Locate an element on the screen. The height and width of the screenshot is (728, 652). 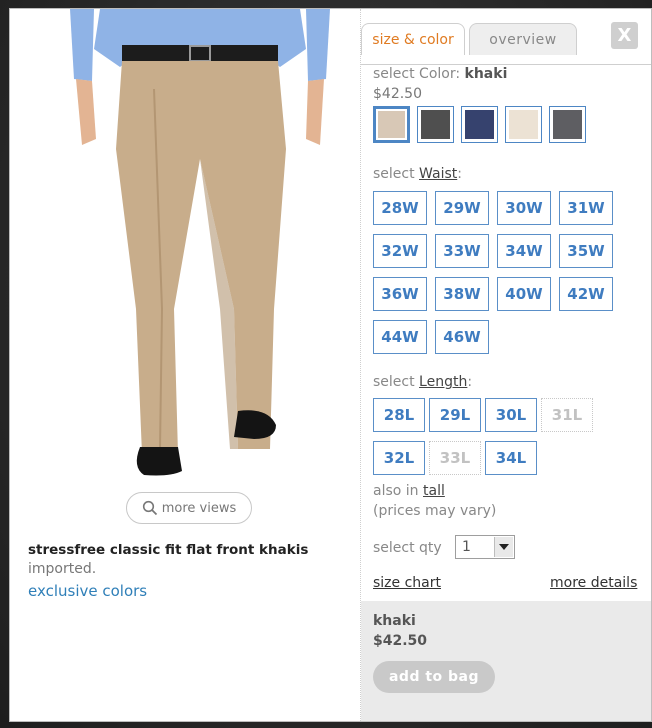
also-in-text: also in tall is located at coordinates (409, 491).